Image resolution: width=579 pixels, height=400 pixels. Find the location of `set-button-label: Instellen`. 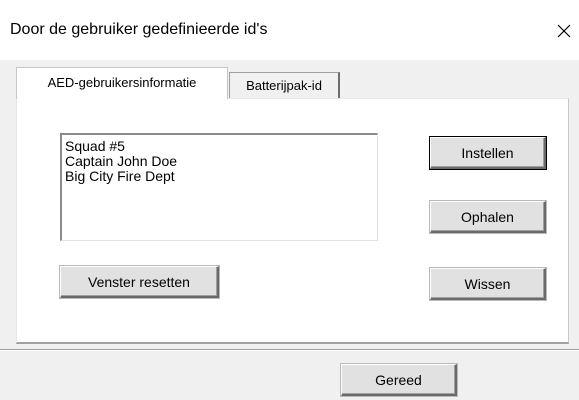

set-button-label: Instellen is located at coordinates (487, 152).